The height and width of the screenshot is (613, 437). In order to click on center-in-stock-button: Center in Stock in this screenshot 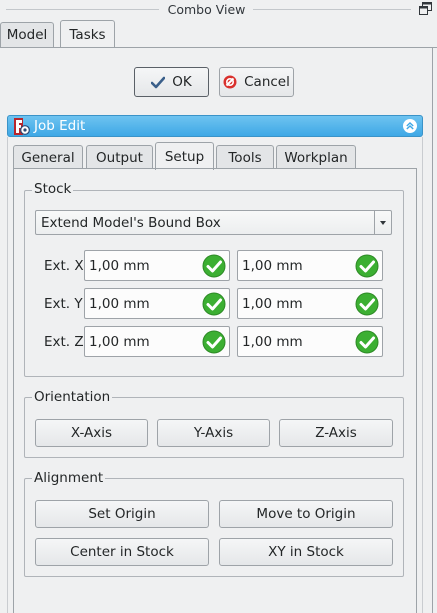, I will do `click(122, 552)`.